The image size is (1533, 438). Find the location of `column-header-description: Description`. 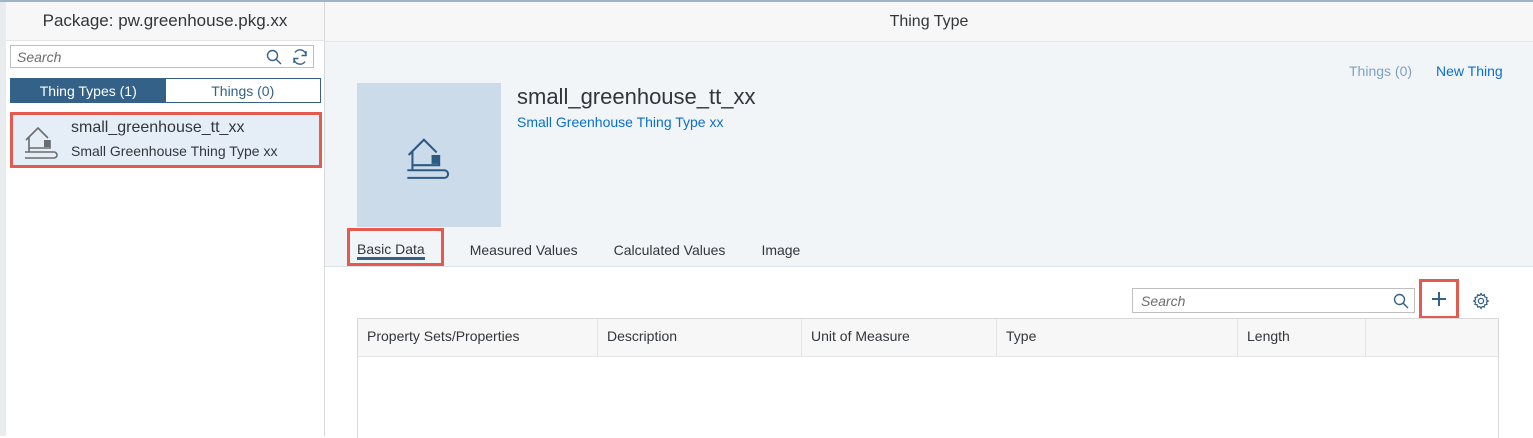

column-header-description: Description is located at coordinates (700, 337).